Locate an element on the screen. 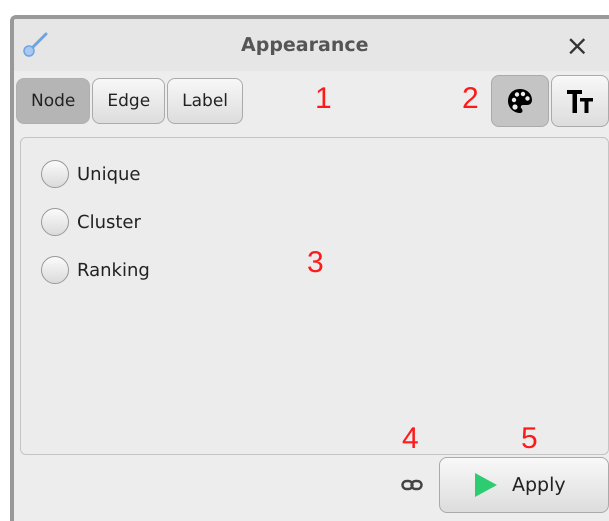  callout-number: 5 is located at coordinates (529, 439).